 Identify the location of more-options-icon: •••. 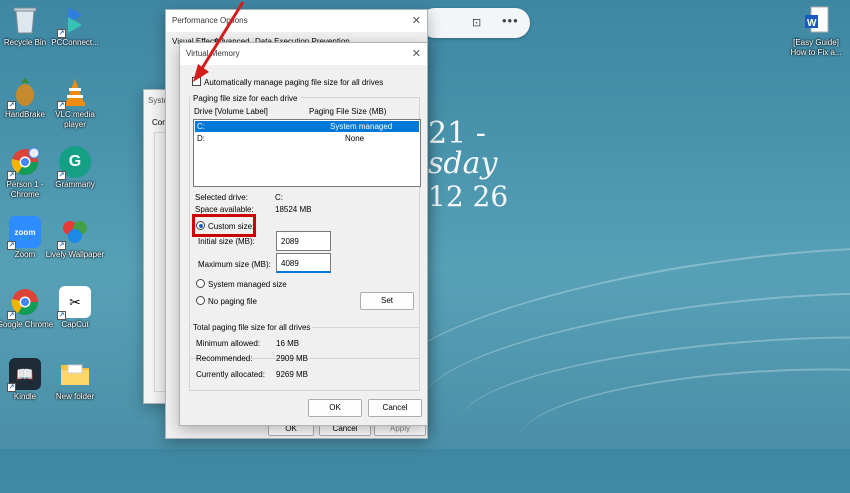
(510, 20).